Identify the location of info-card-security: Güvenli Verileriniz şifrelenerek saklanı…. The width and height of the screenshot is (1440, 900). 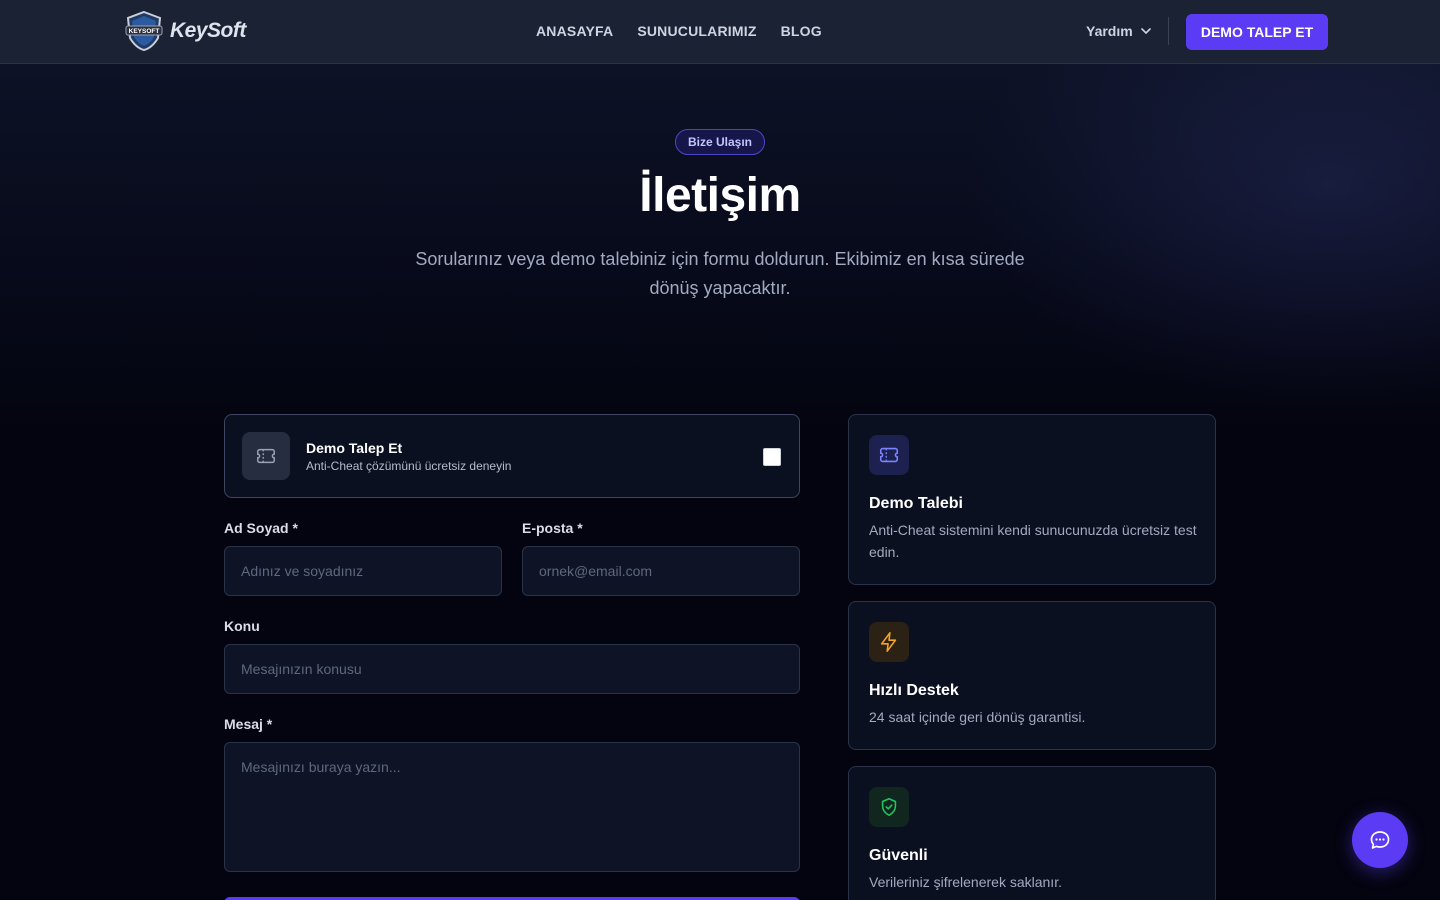
(1032, 833).